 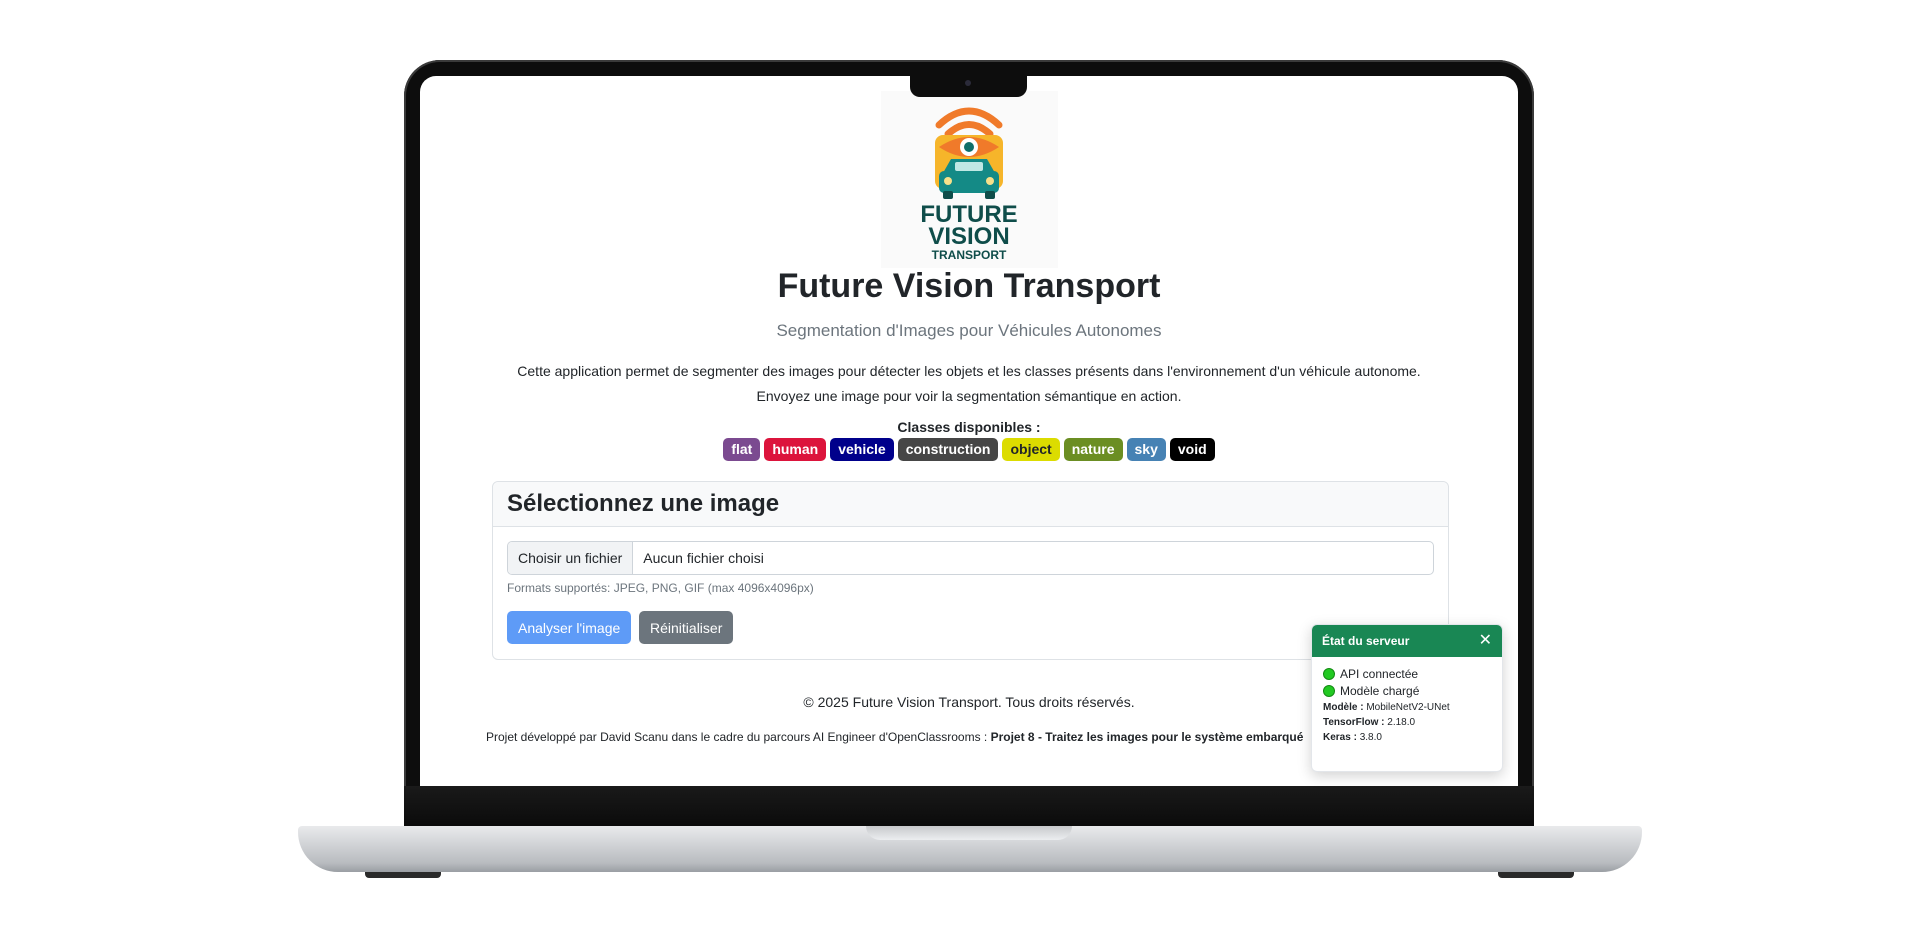 What do you see at coordinates (686, 627) in the screenshot?
I see `reset-button: Réinitialiser` at bounding box center [686, 627].